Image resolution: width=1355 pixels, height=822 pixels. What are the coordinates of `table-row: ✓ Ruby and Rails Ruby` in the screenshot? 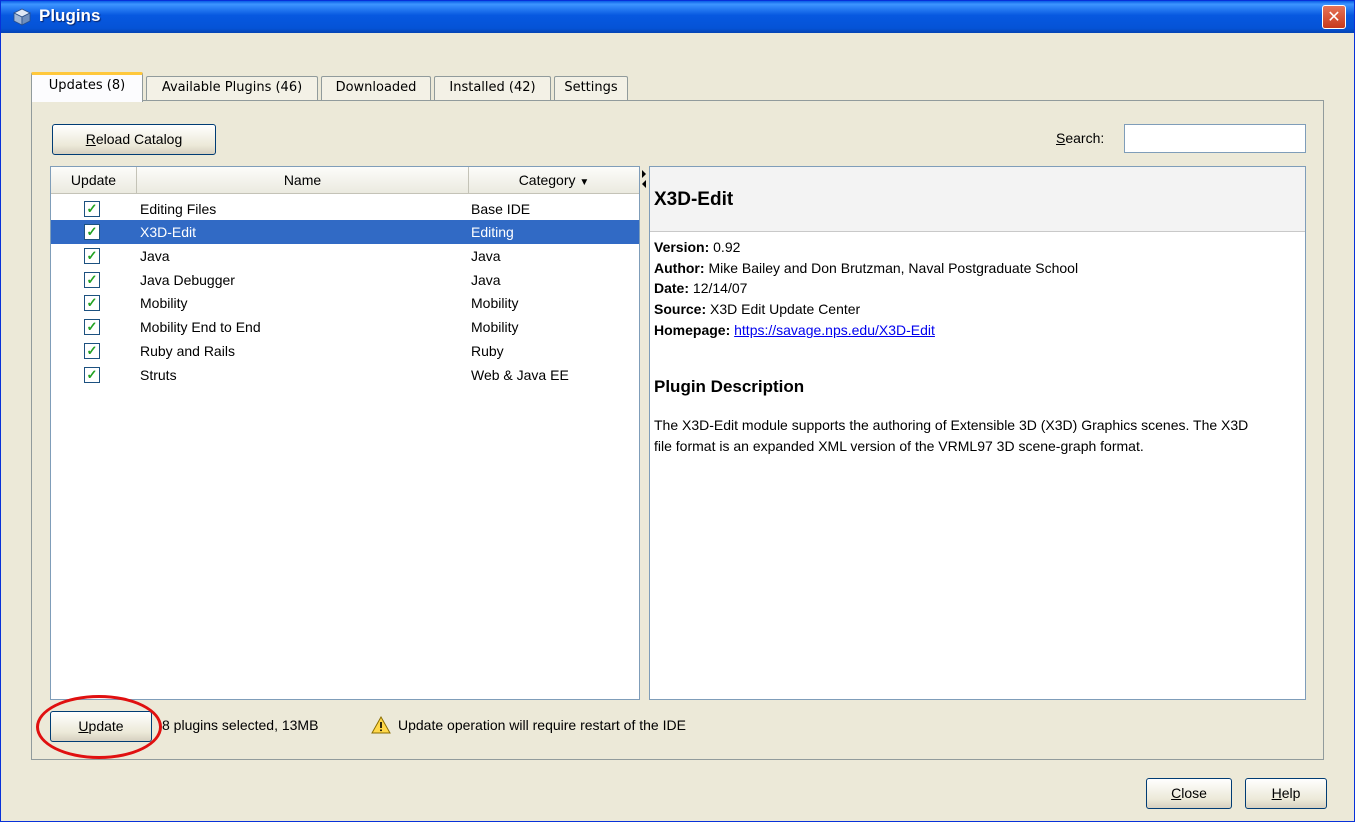 It's located at (345, 351).